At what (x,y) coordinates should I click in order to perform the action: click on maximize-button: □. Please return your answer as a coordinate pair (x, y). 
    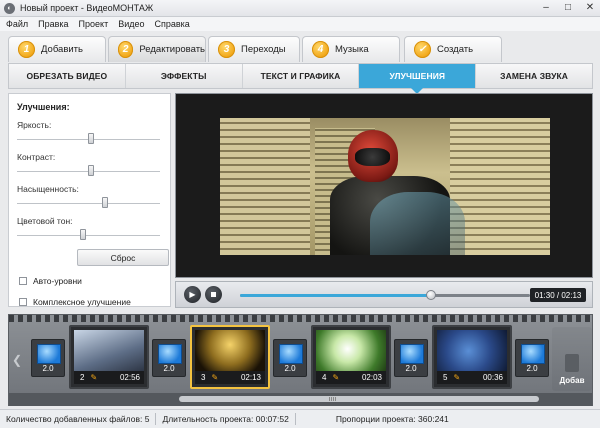
    Looking at the image, I should click on (568, 8).